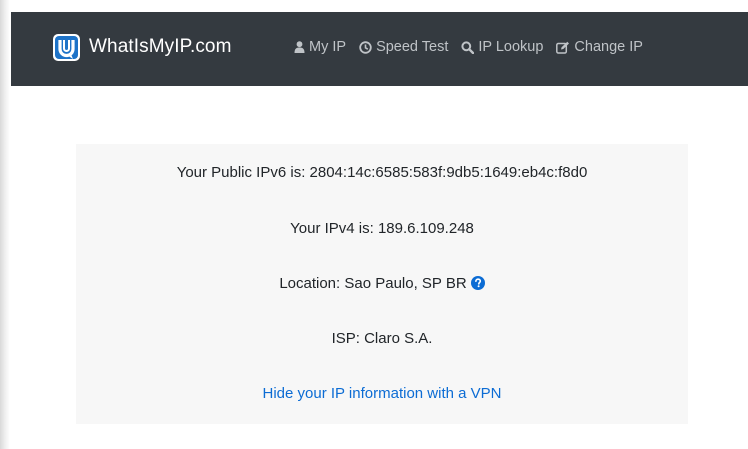  What do you see at coordinates (328, 47) in the screenshot?
I see `nav-label-my-ip: My IP` at bounding box center [328, 47].